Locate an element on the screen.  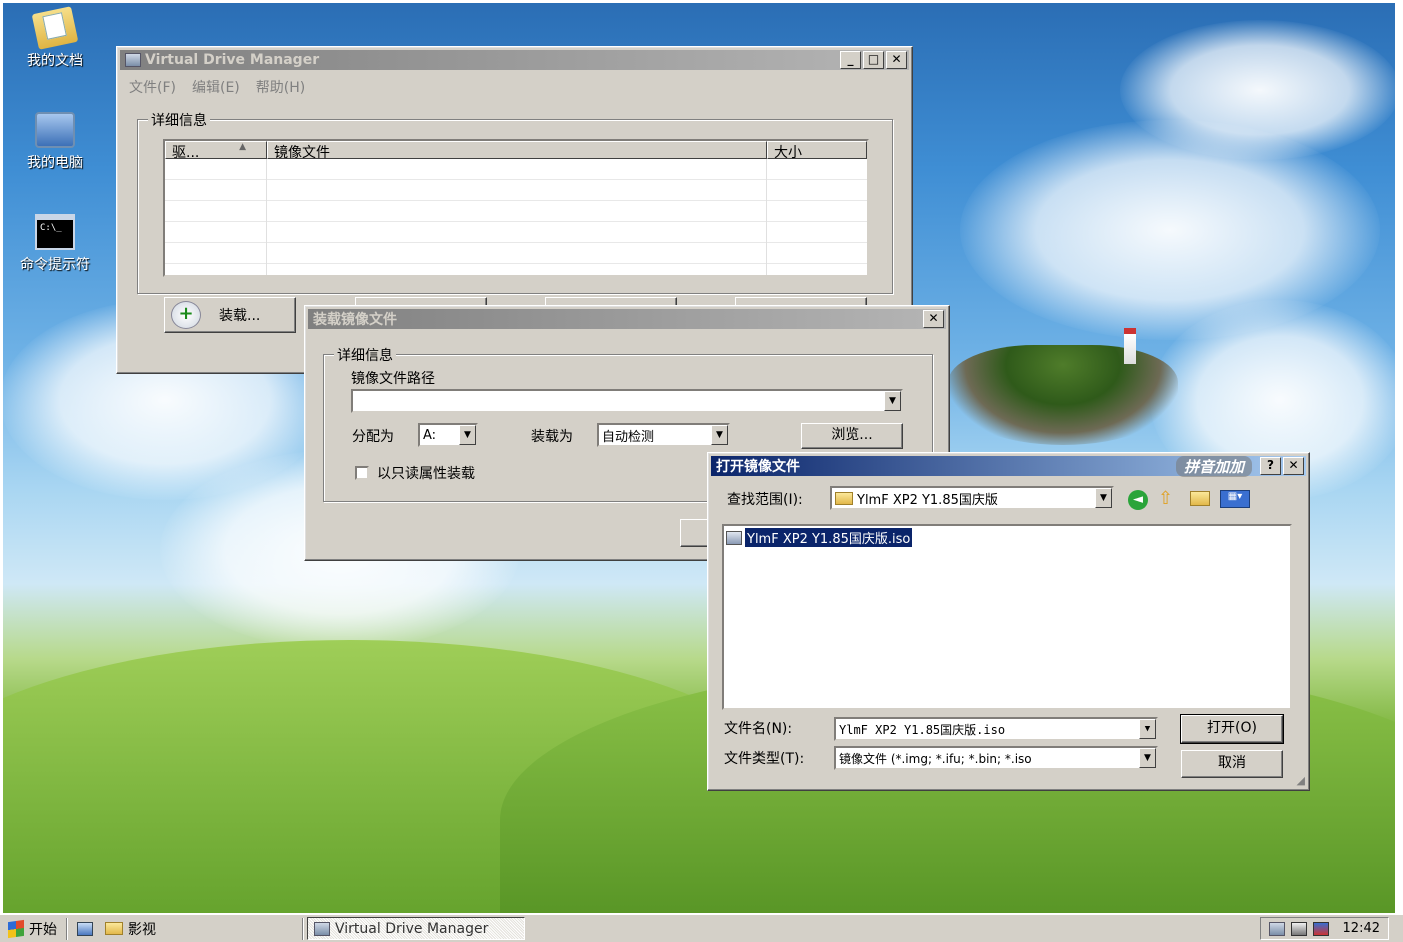
cloud is located at coordinates (1260, 90).